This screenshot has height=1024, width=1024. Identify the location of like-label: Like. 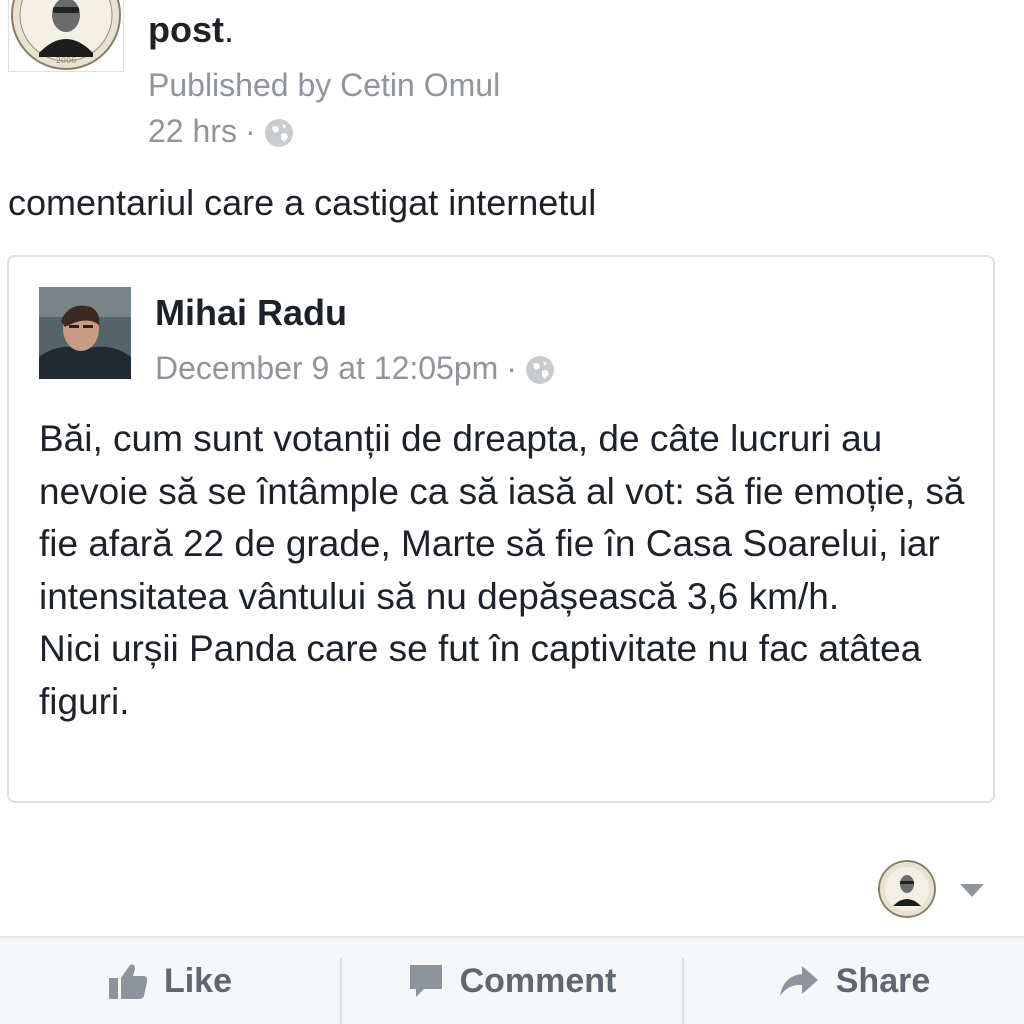
(198, 980).